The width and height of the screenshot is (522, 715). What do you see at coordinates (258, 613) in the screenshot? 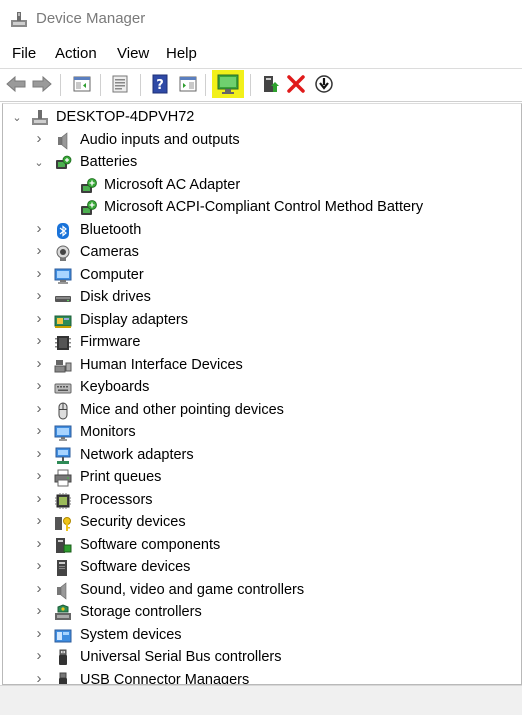
I see `tree-category: › Storage controllers` at bounding box center [258, 613].